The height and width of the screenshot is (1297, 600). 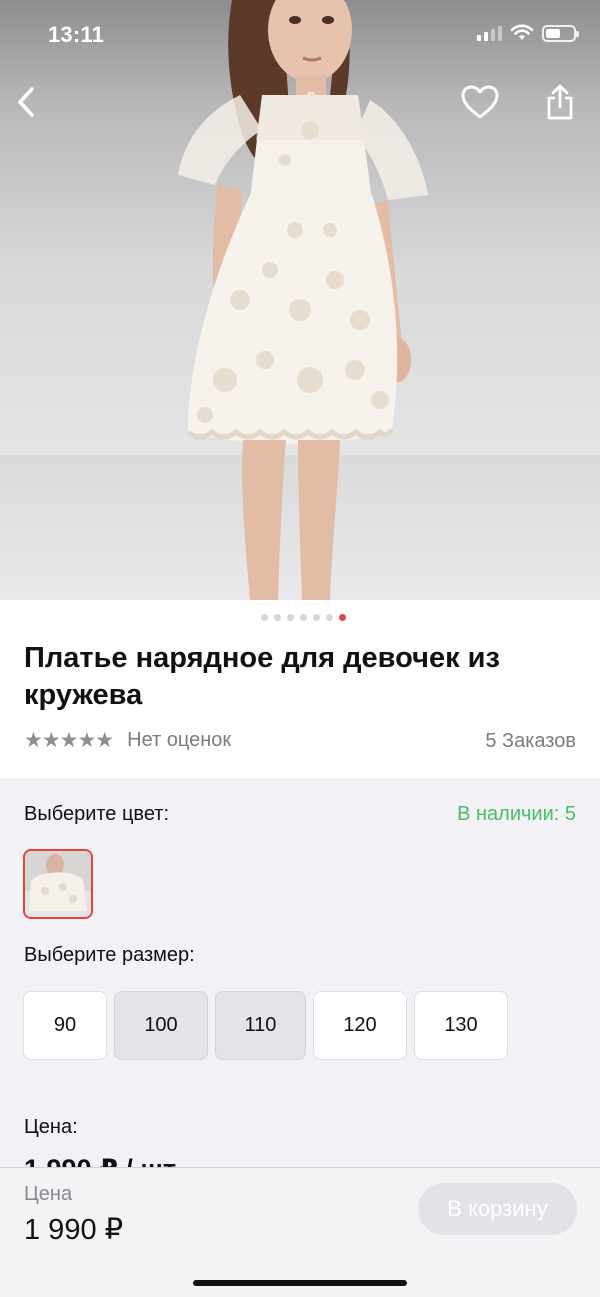 I want to click on status-bar: 13:11, so click(x=300, y=35).